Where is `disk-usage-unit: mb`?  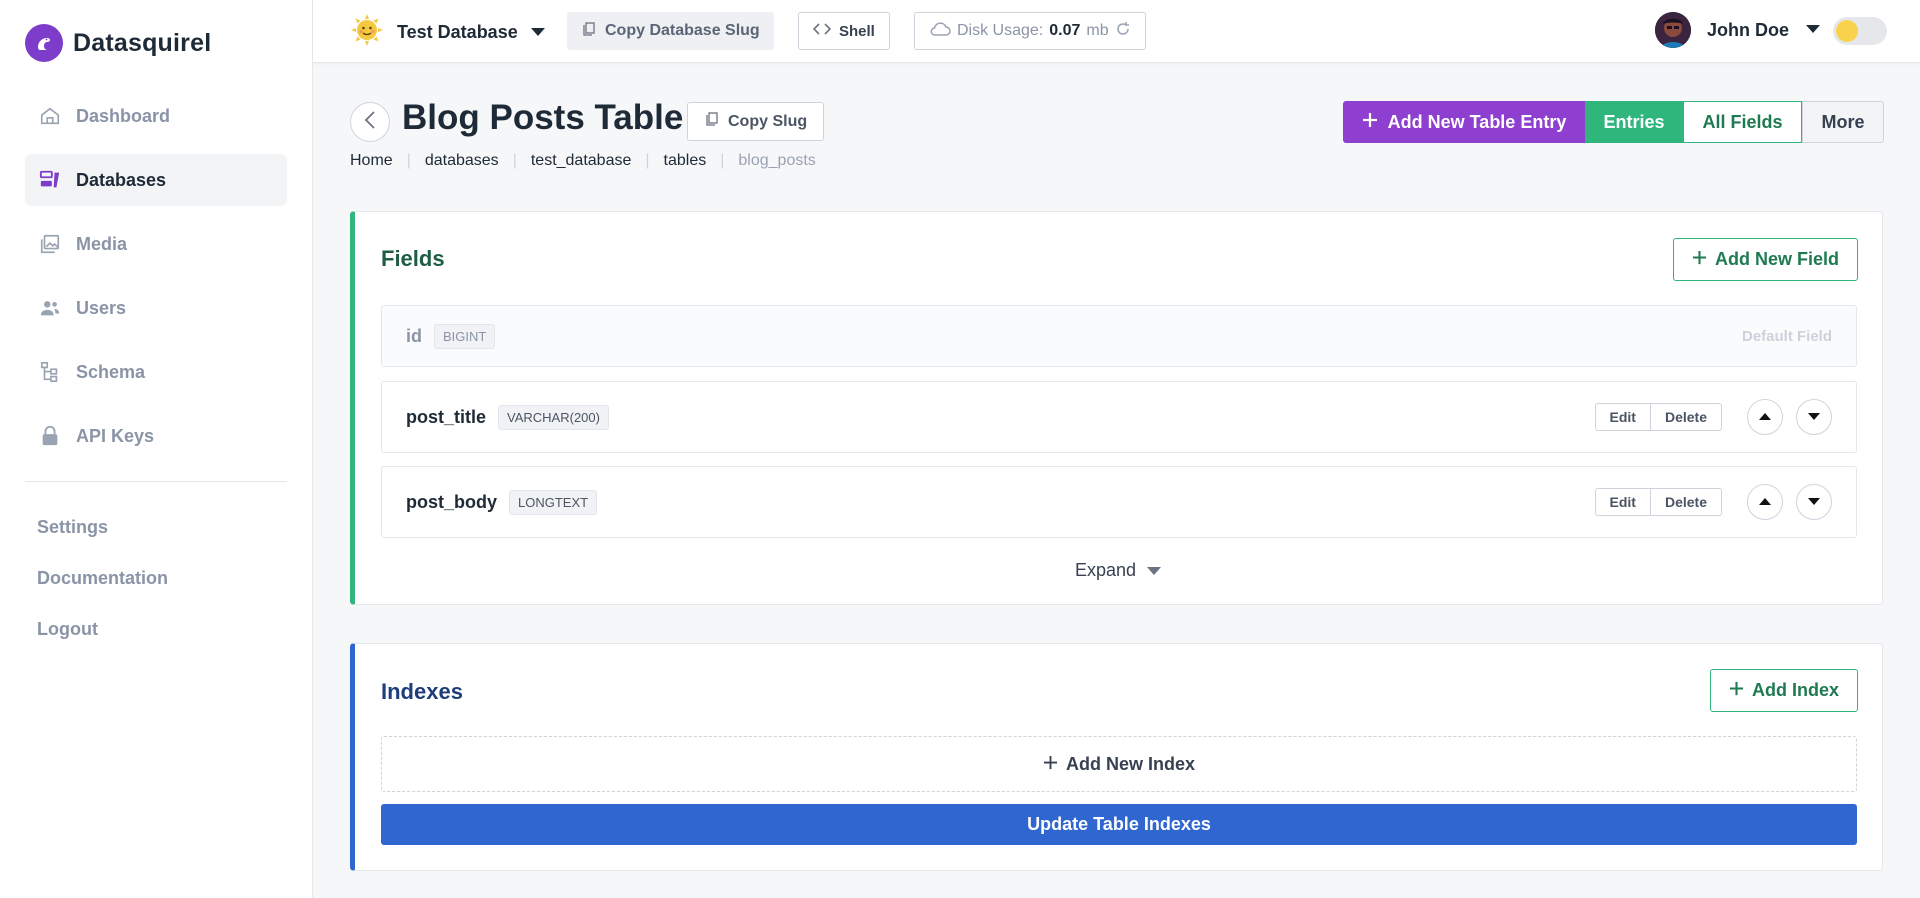
disk-usage-unit: mb is located at coordinates (1097, 30).